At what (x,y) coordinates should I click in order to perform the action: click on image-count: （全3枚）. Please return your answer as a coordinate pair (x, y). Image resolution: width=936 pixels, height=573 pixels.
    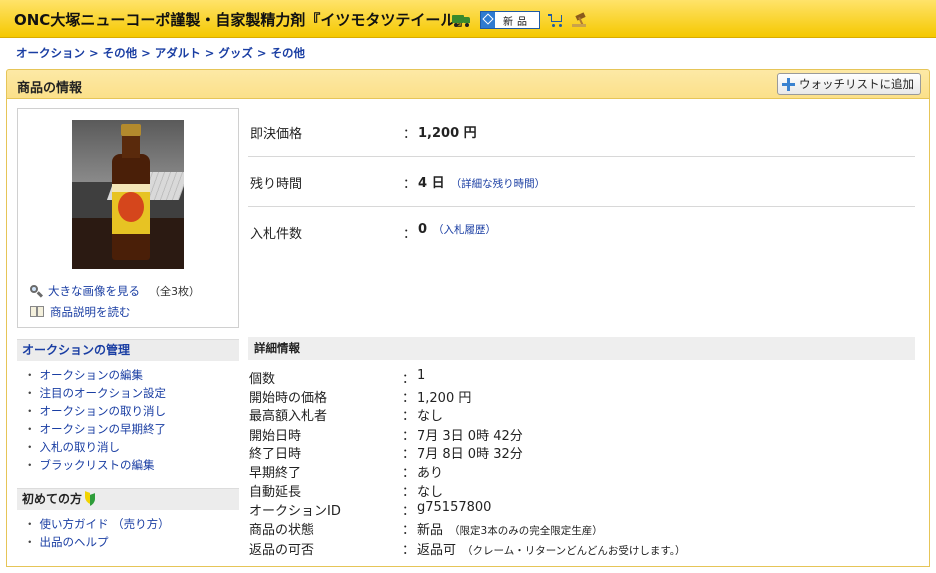
    Looking at the image, I should click on (174, 291).